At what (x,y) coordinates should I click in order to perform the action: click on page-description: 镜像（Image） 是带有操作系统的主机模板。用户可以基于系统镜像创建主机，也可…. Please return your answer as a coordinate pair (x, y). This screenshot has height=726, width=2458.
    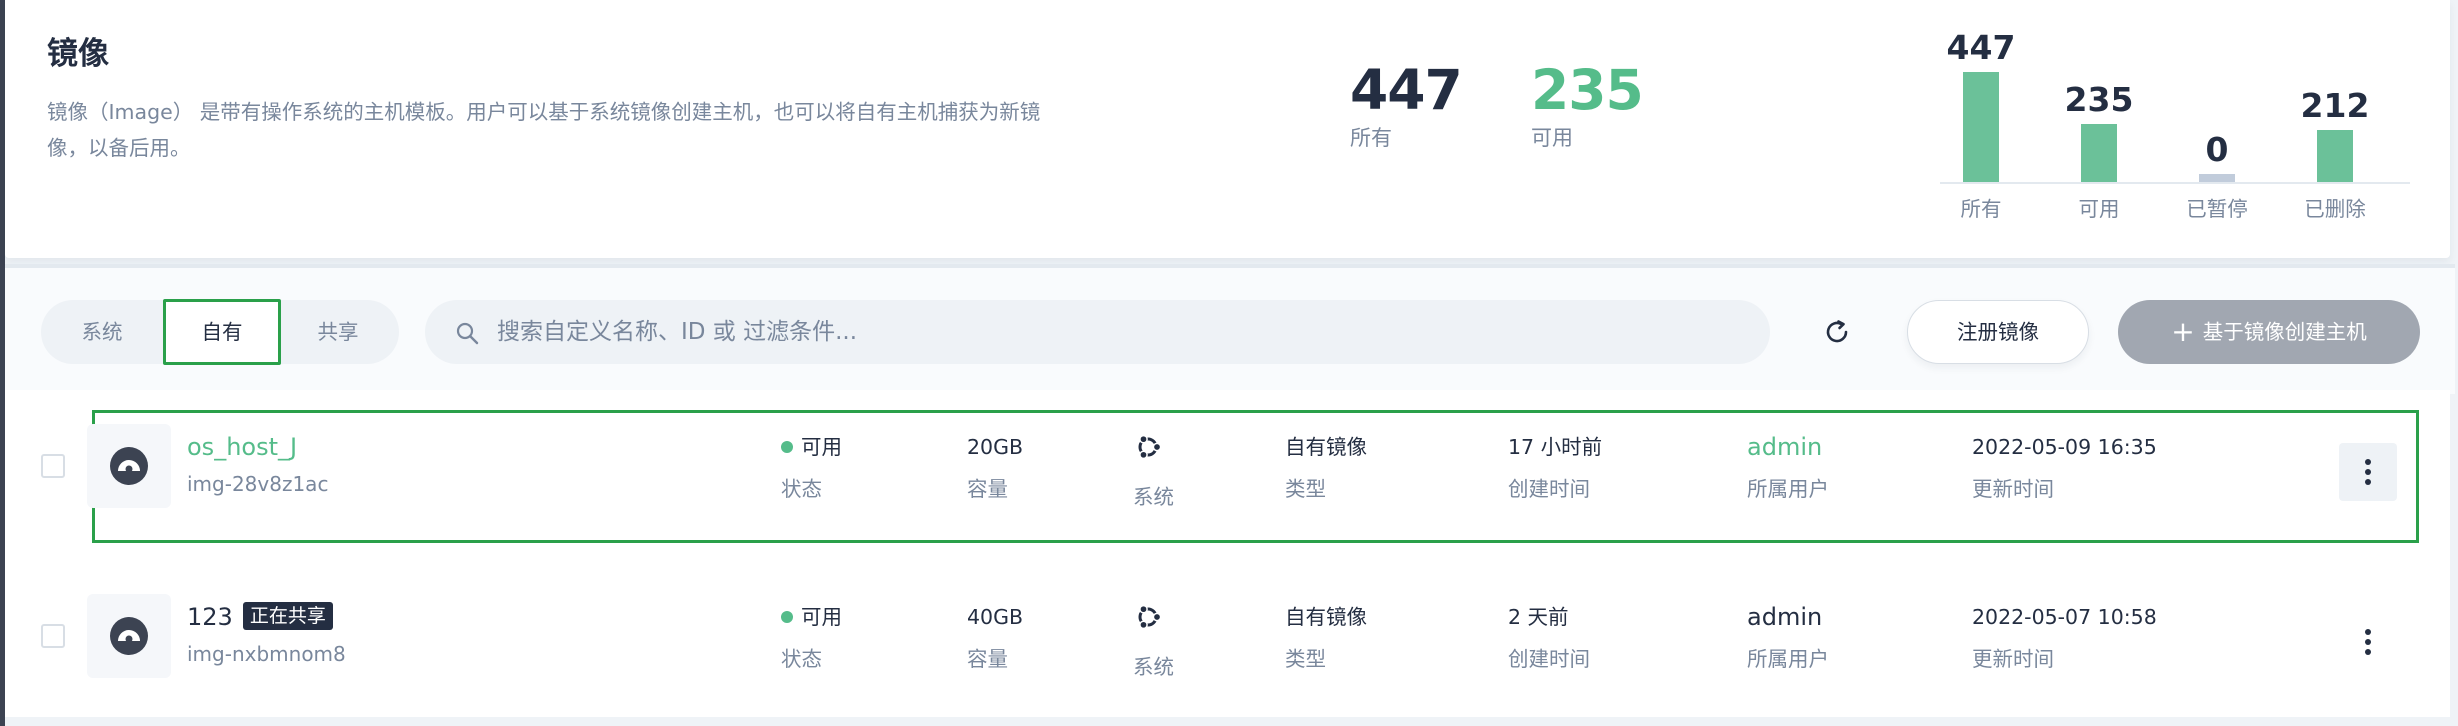
    Looking at the image, I should click on (544, 130).